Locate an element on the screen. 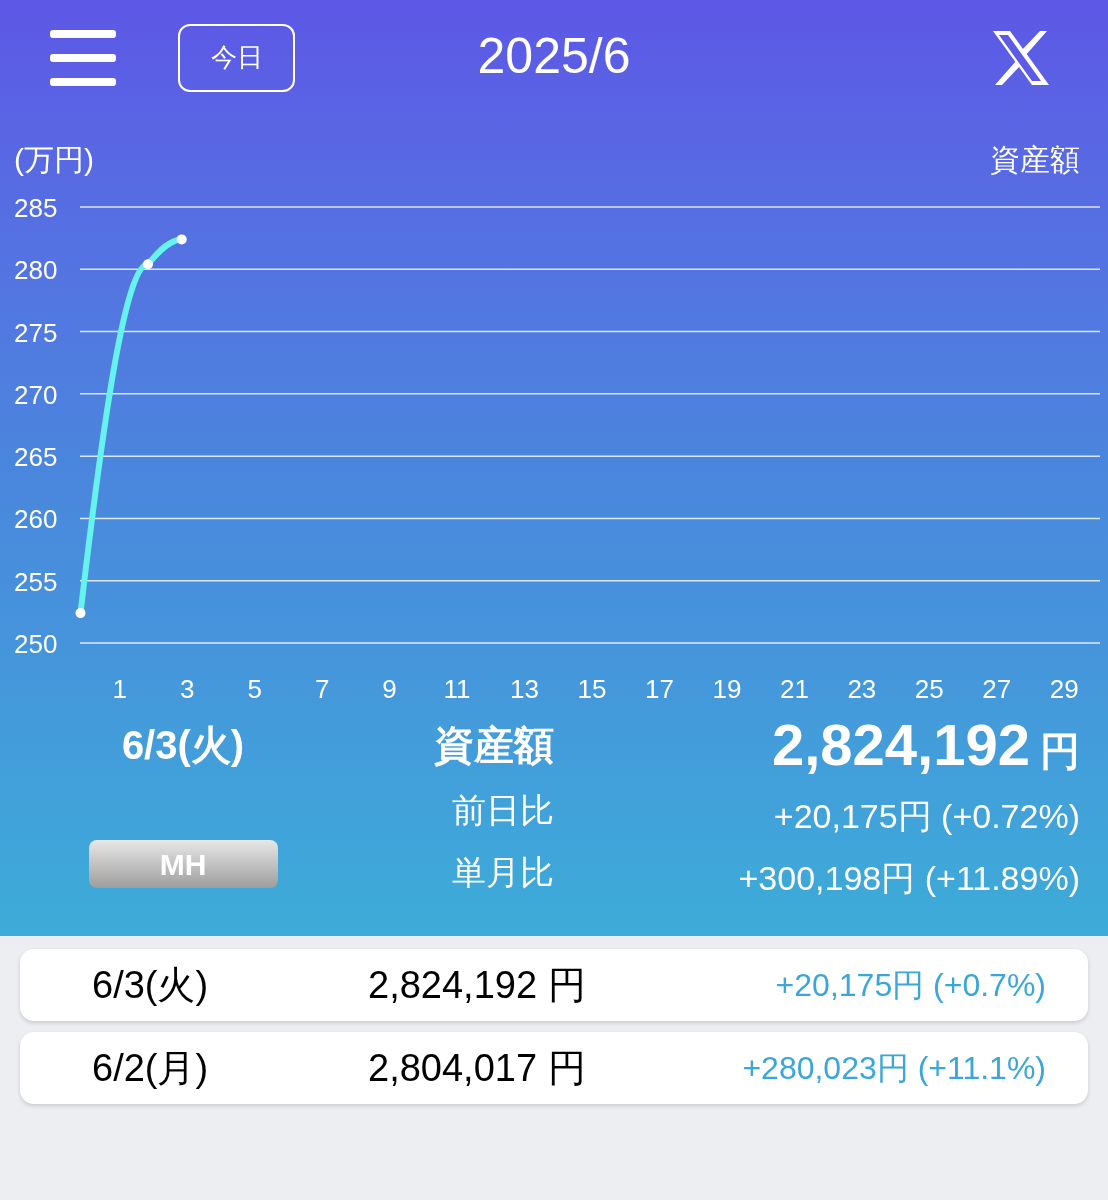  history-row: 6/3(火) 2,824,192 円 +20,175円 (+0.7%) is located at coordinates (554, 985).